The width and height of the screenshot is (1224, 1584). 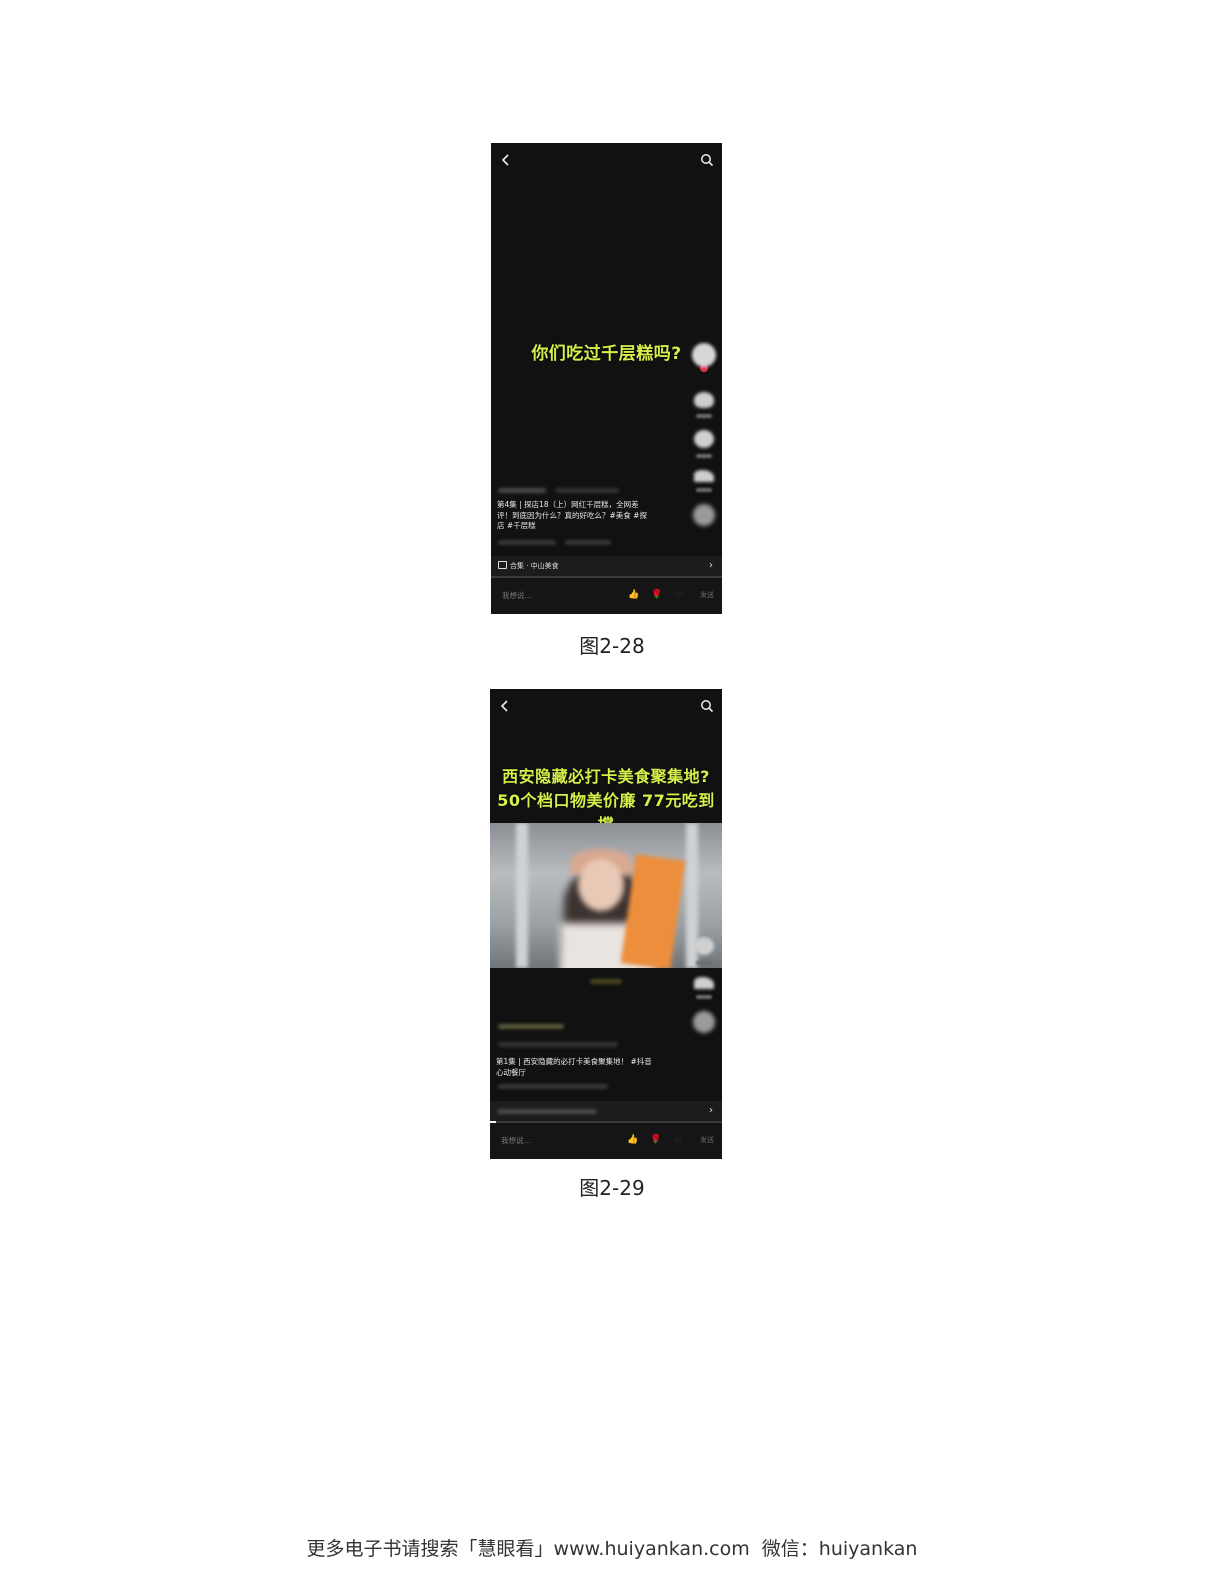 What do you see at coordinates (606, 566) in the screenshot?
I see `collection-bar: 合集 · 中山美食 ›` at bounding box center [606, 566].